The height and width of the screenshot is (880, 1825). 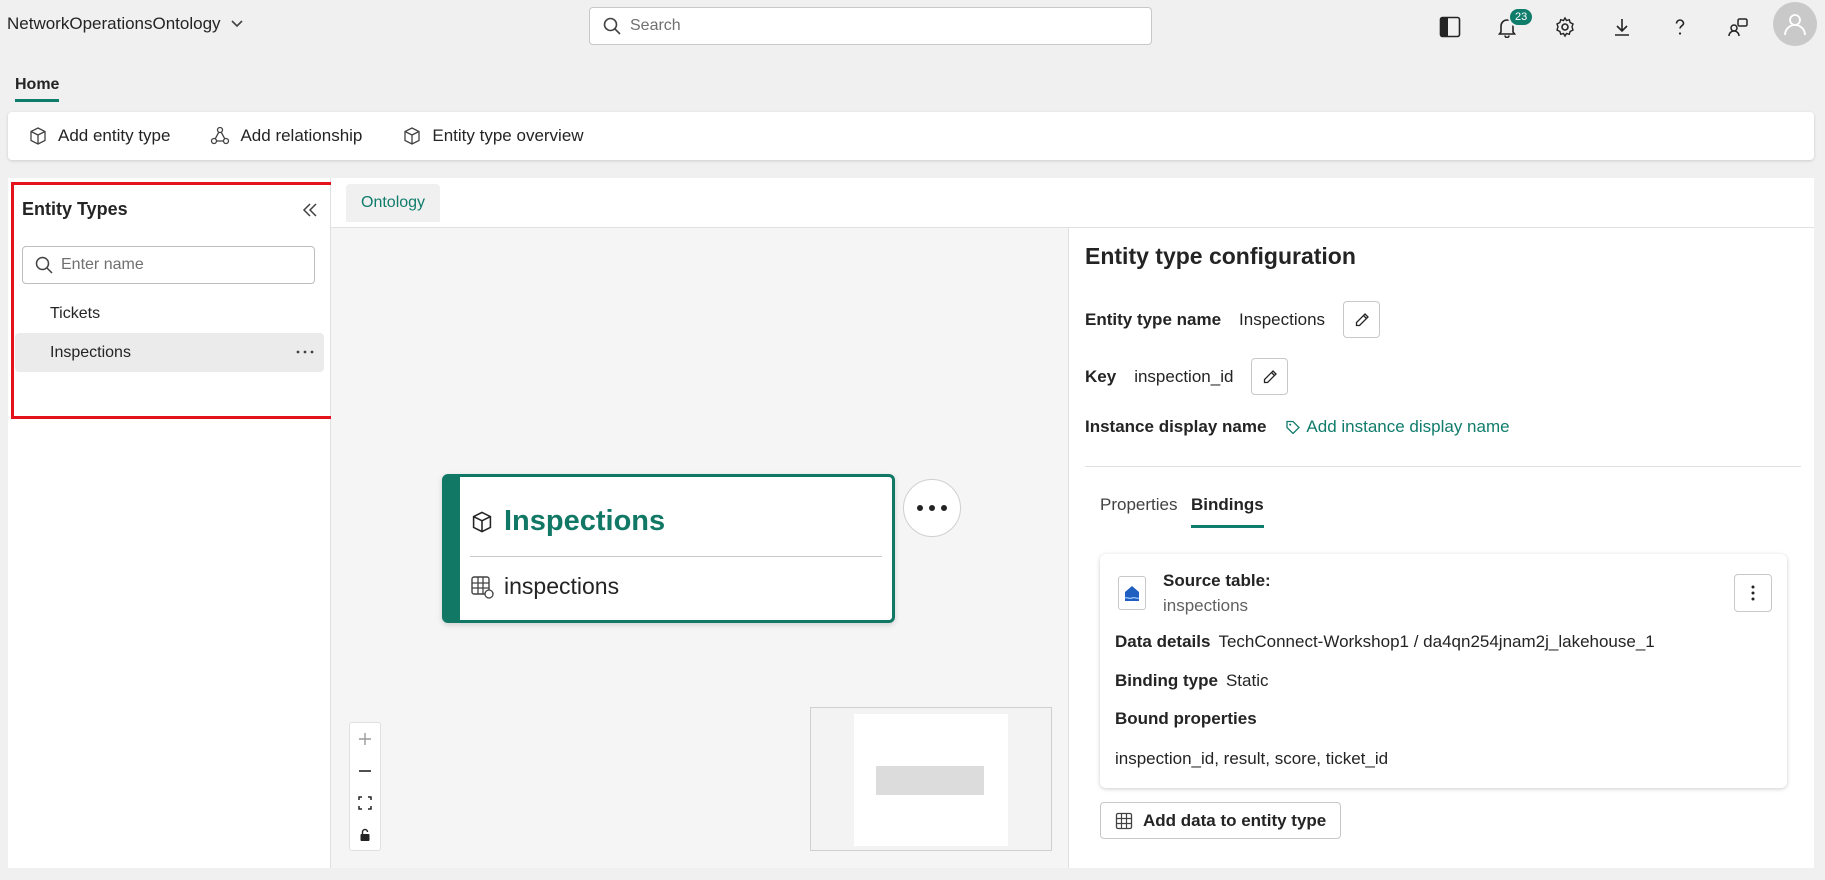 What do you see at coordinates (668, 548) in the screenshot?
I see `entity-node-inspections: Inspections inspections` at bounding box center [668, 548].